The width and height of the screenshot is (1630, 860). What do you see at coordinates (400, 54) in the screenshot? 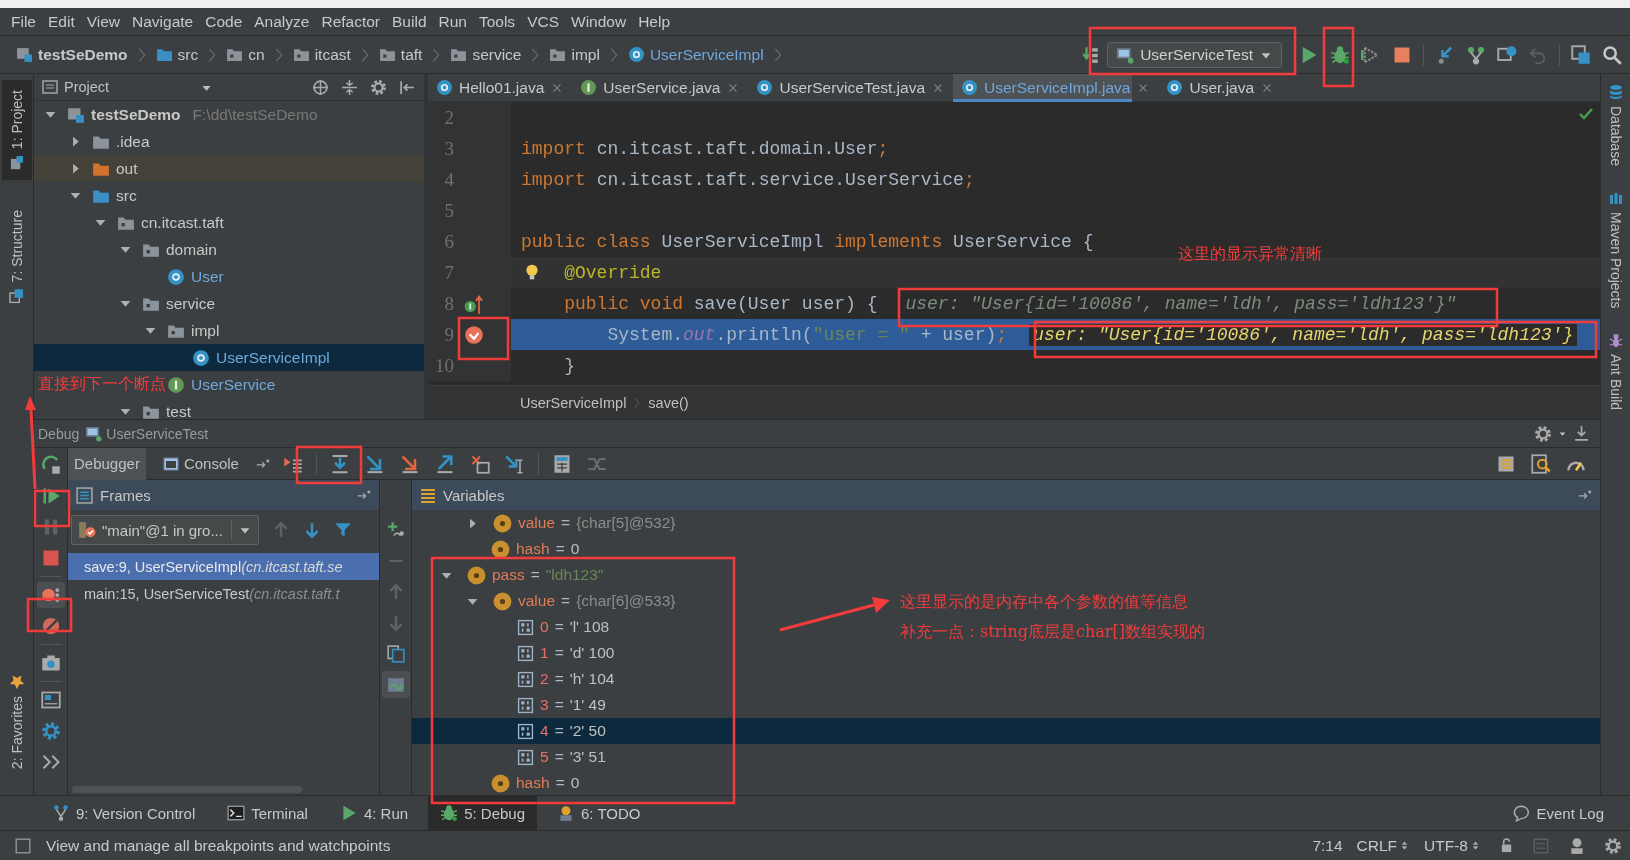
I see `breadcrumb-item: taft` at bounding box center [400, 54].